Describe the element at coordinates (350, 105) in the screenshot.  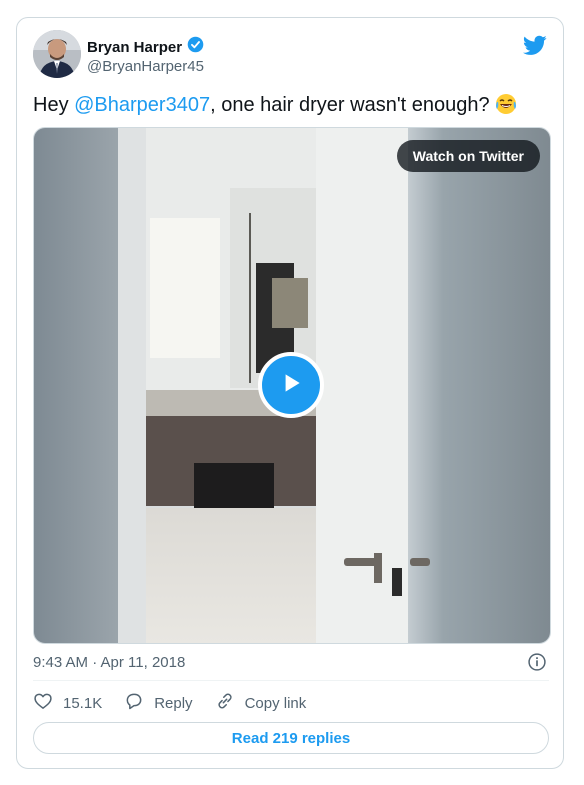
I see `tweet-text-suffix: , one hair dryer wasn't enough?` at that location.